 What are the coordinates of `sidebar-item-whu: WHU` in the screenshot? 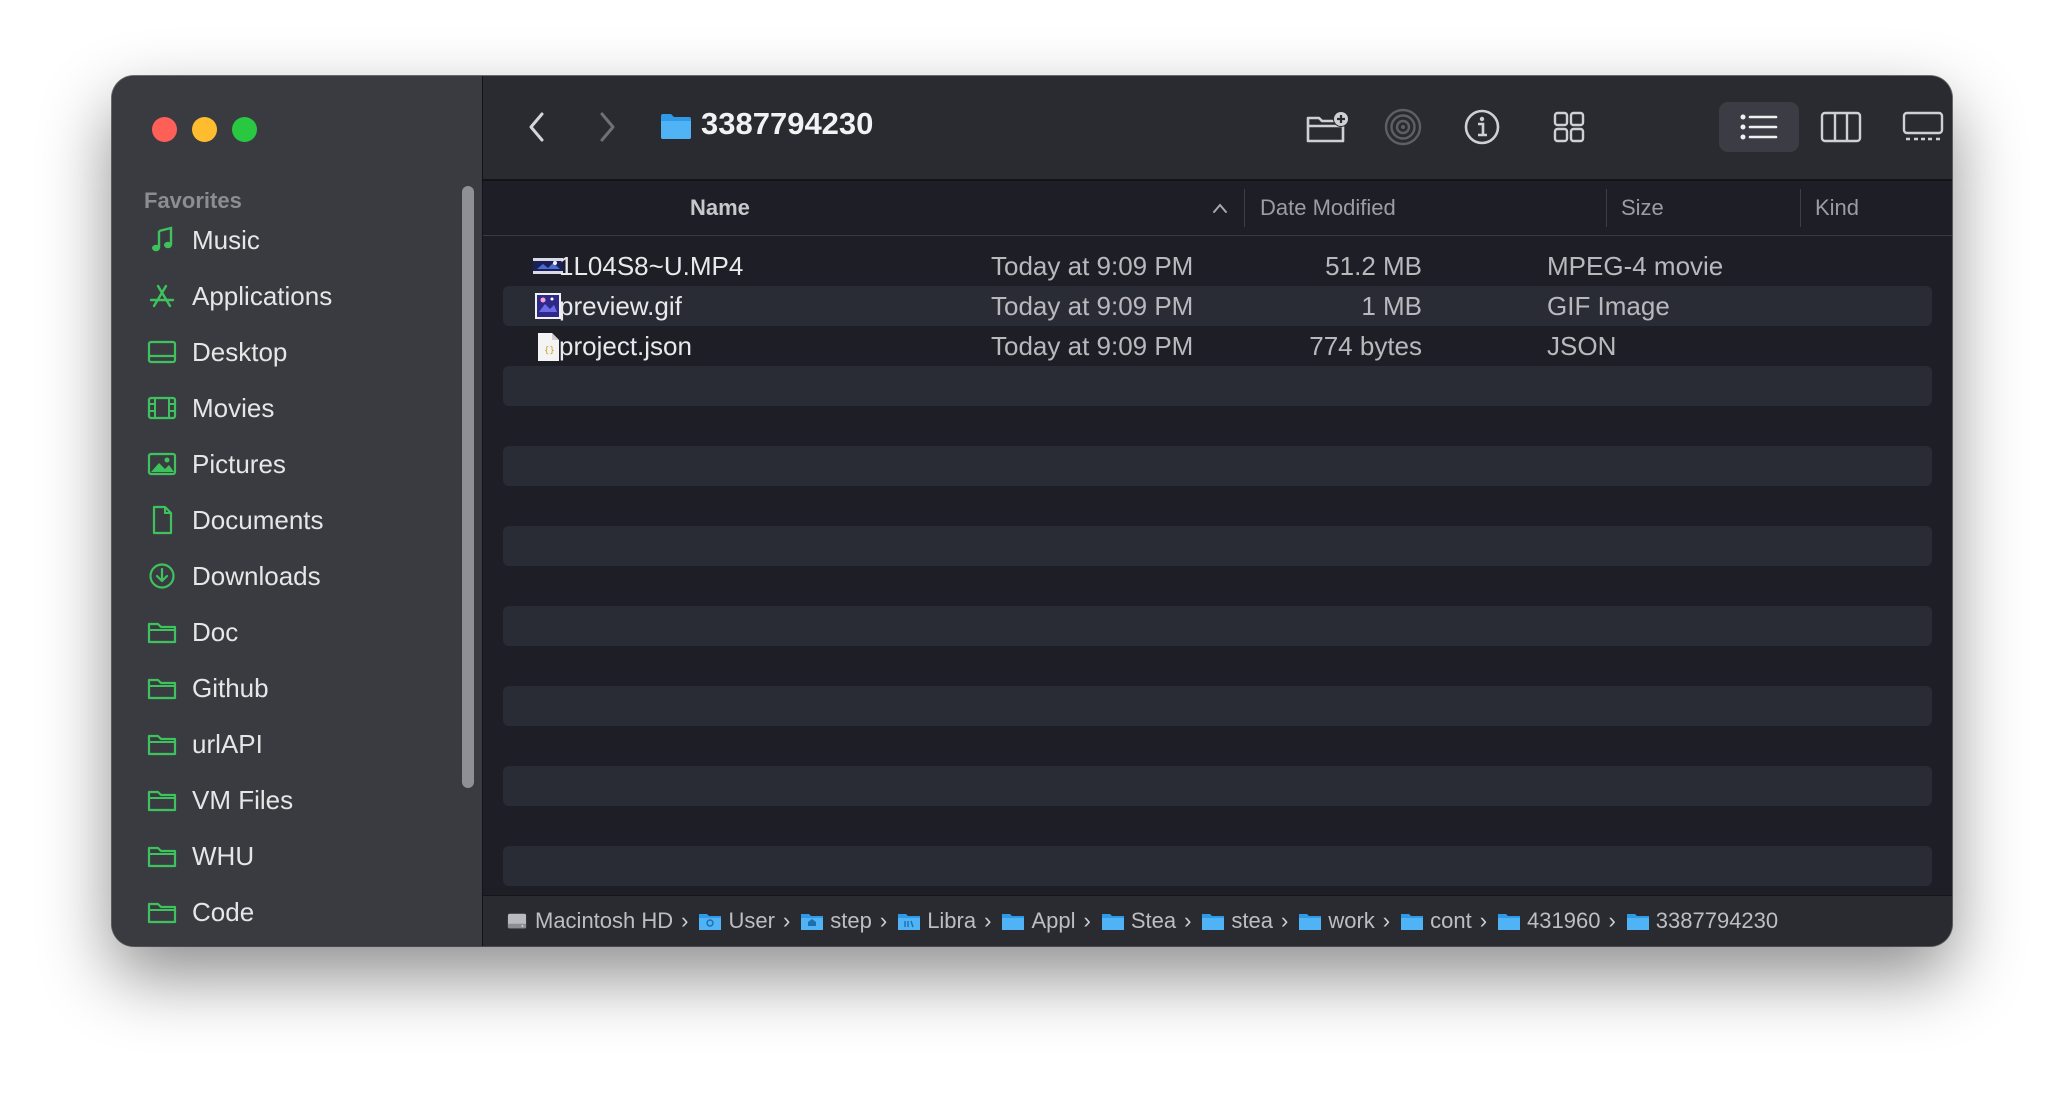 It's located at (282, 856).